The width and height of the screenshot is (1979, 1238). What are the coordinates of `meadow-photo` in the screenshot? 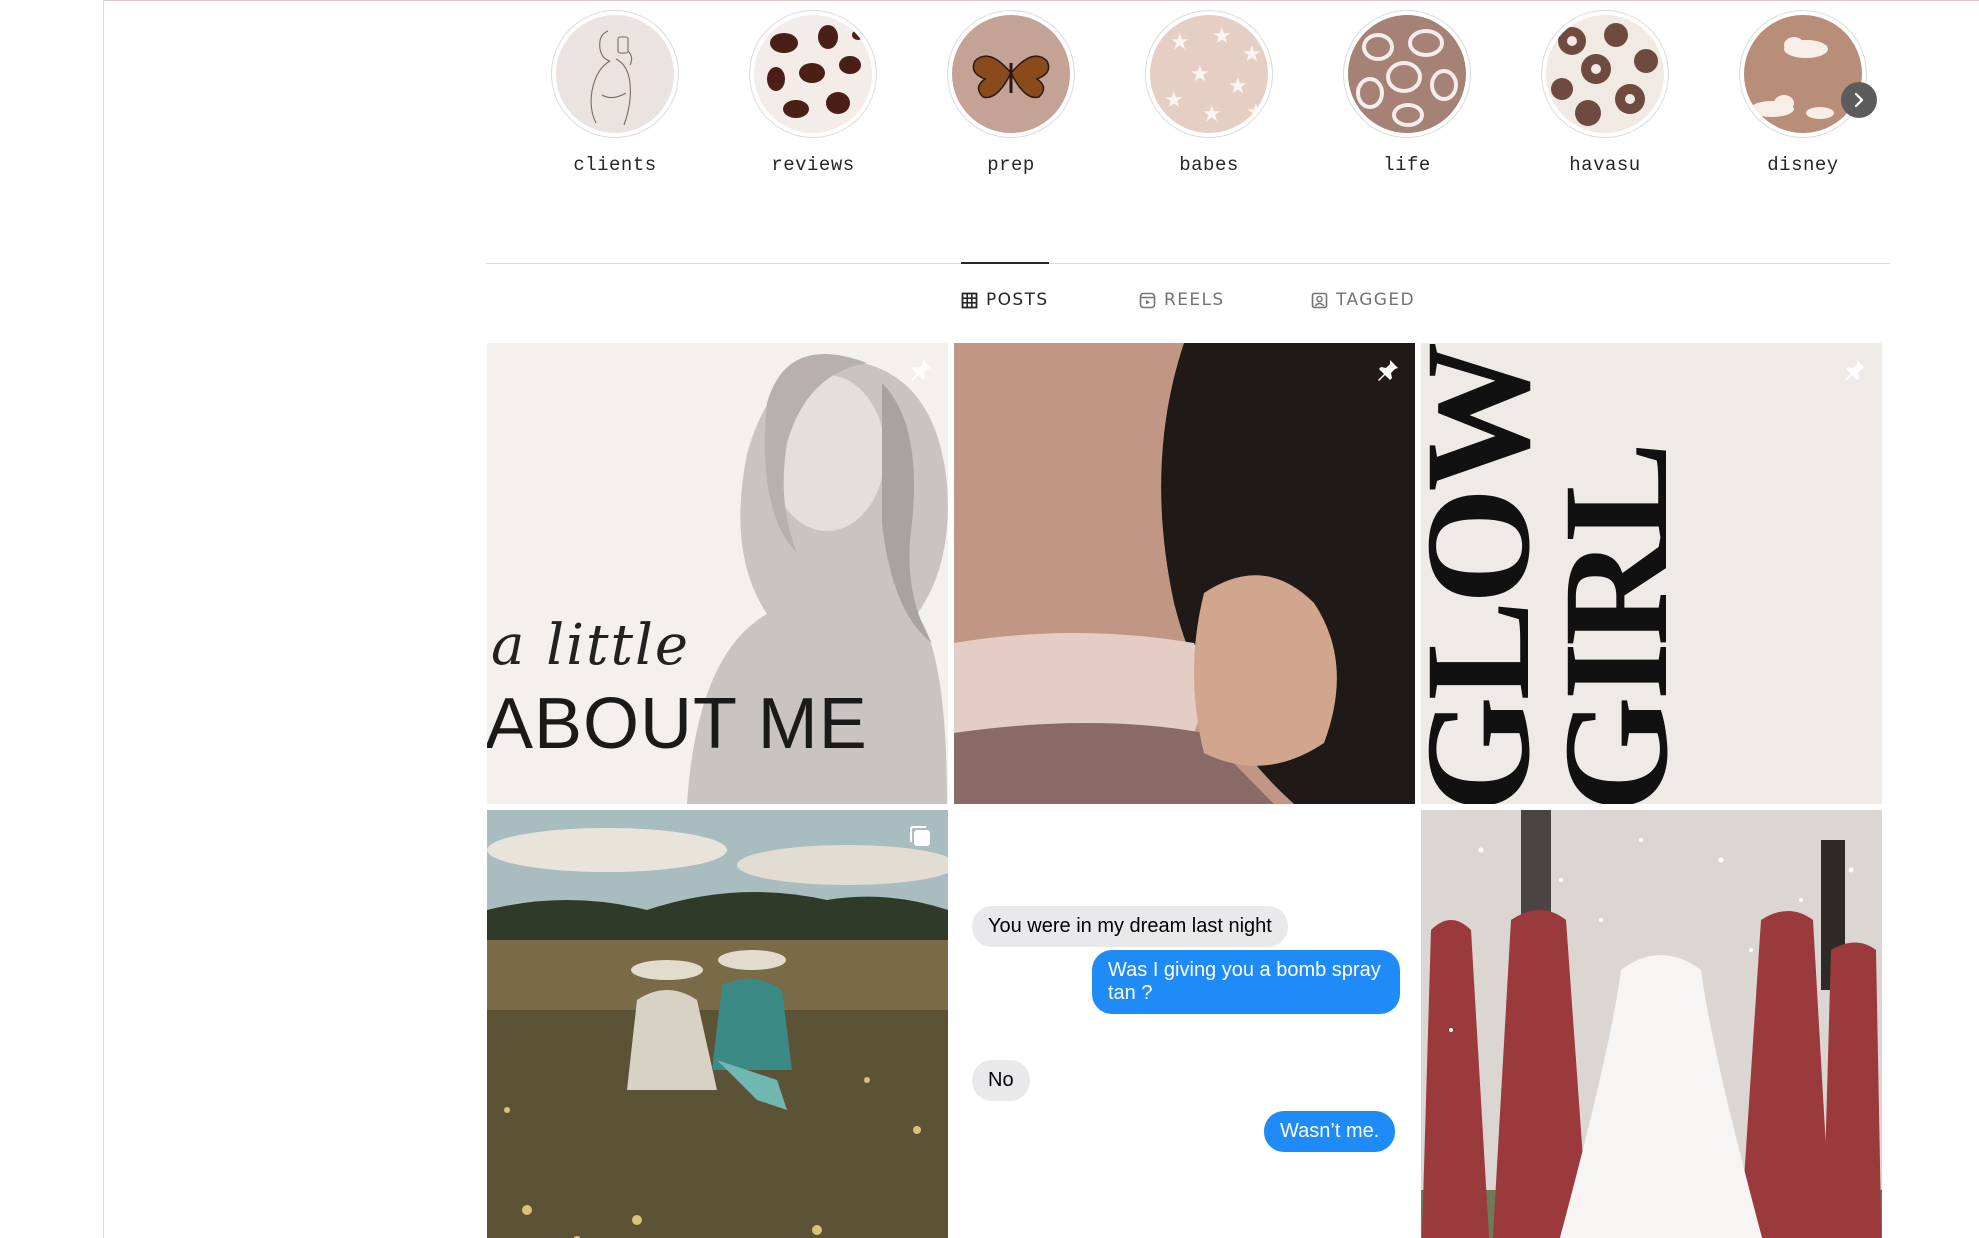 It's located at (717, 1024).